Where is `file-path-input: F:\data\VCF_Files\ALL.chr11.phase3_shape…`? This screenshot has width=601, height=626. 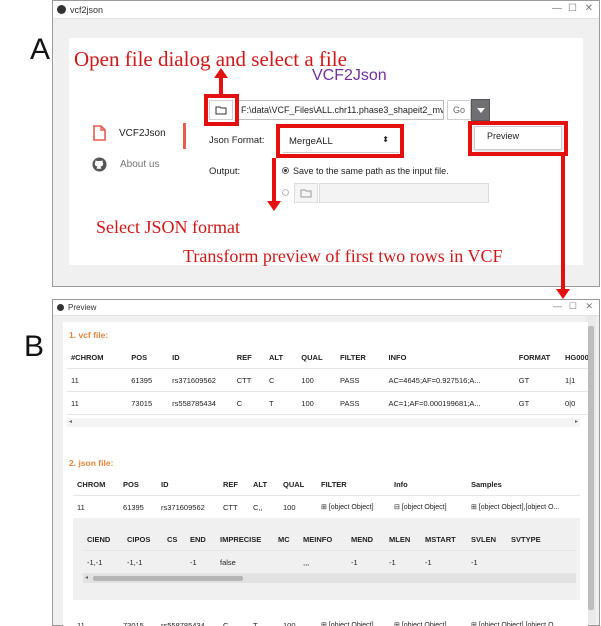
file-path-input: F:\data\VCF_Files\ALL.chr11.phase3_shape… is located at coordinates (340, 110).